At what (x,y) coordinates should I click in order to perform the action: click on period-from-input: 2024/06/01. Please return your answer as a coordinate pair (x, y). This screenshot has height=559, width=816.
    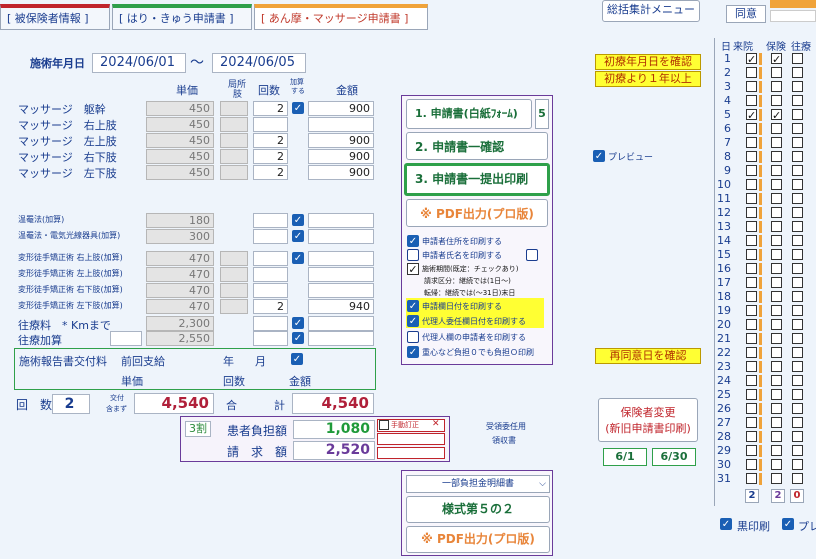
    Looking at the image, I should click on (139, 63).